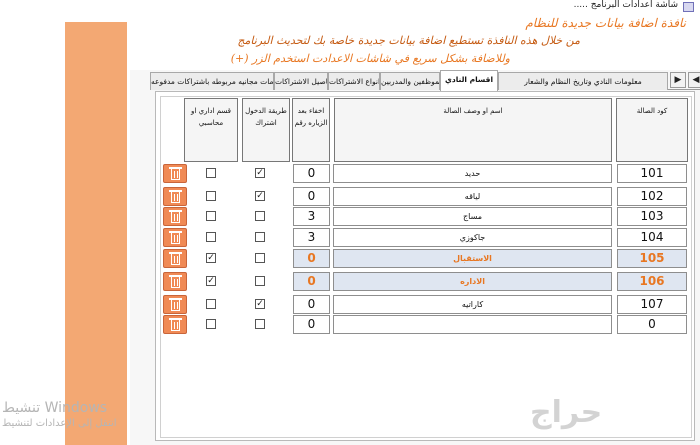 Image resolution: width=700 pixels, height=445 pixels. What do you see at coordinates (566, 412) in the screenshot?
I see `site-watermark-logo: حراج` at bounding box center [566, 412].